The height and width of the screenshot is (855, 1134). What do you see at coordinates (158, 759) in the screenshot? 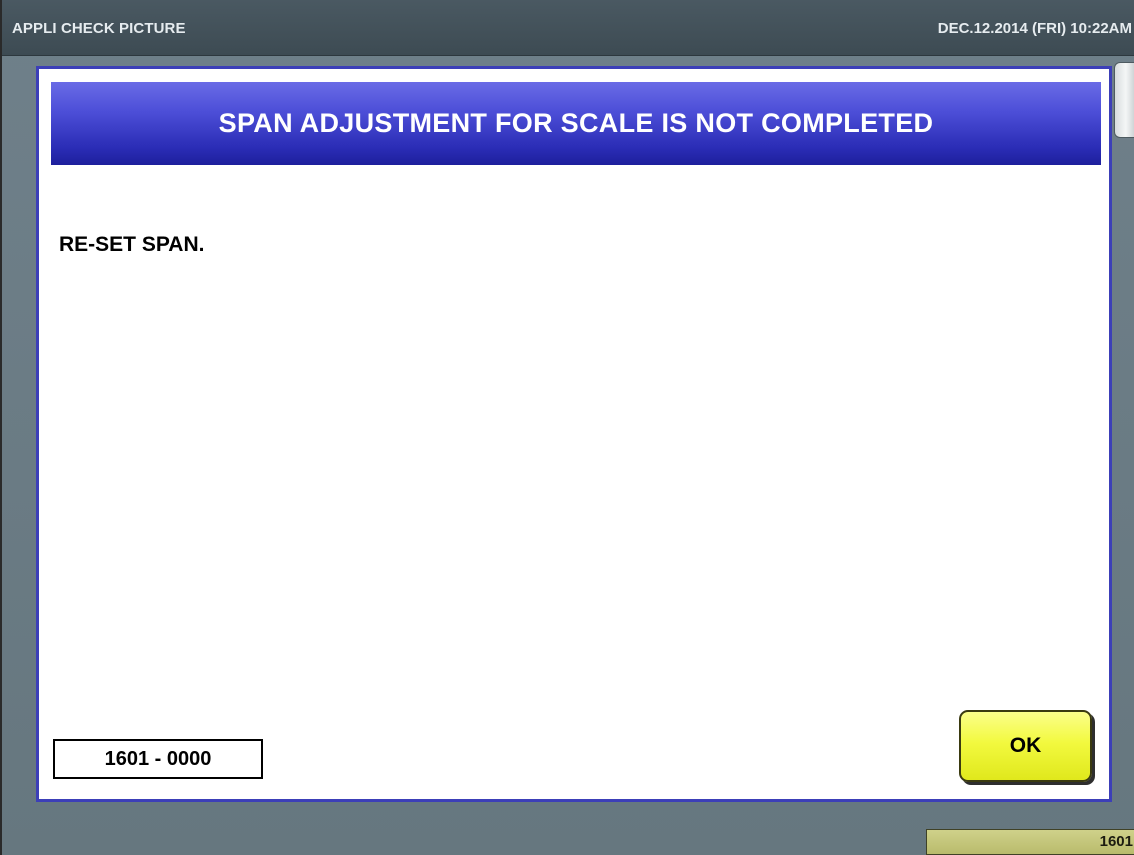
I see `error-code: 1601 - 0000` at bounding box center [158, 759].